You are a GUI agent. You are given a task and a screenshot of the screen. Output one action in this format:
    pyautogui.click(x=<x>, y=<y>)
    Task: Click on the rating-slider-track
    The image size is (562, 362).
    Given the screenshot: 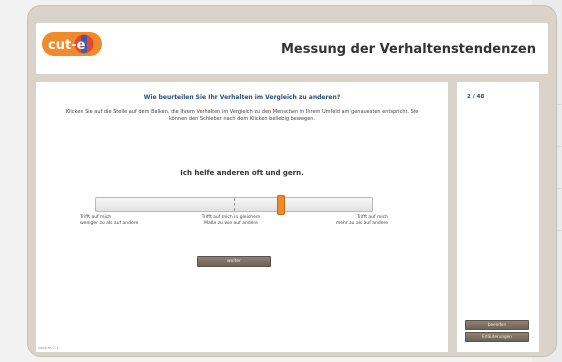 What is the action you would take?
    pyautogui.click(x=234, y=205)
    